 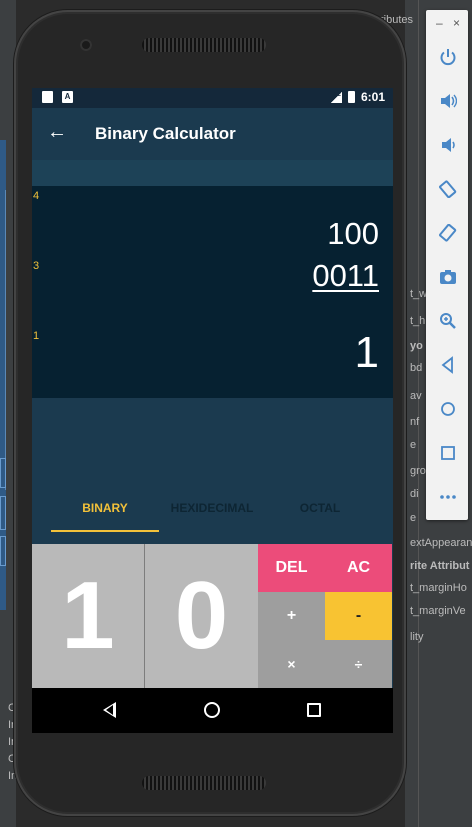 What do you see at coordinates (414, 494) in the screenshot?
I see `attribute-row: di` at bounding box center [414, 494].